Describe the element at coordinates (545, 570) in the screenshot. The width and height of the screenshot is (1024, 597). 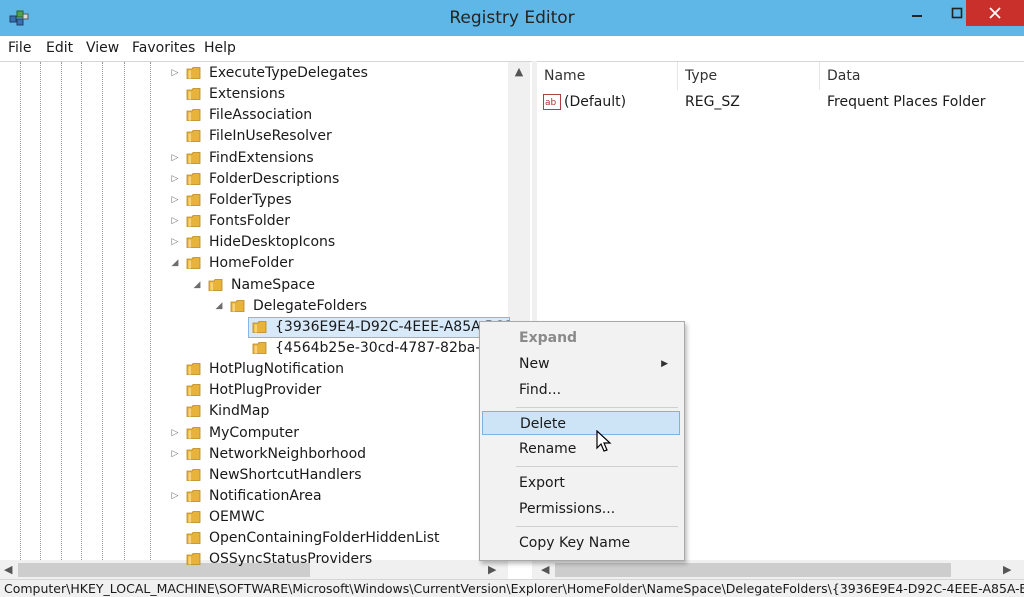
I see `scroll-left-arrow-icon: ◀` at that location.